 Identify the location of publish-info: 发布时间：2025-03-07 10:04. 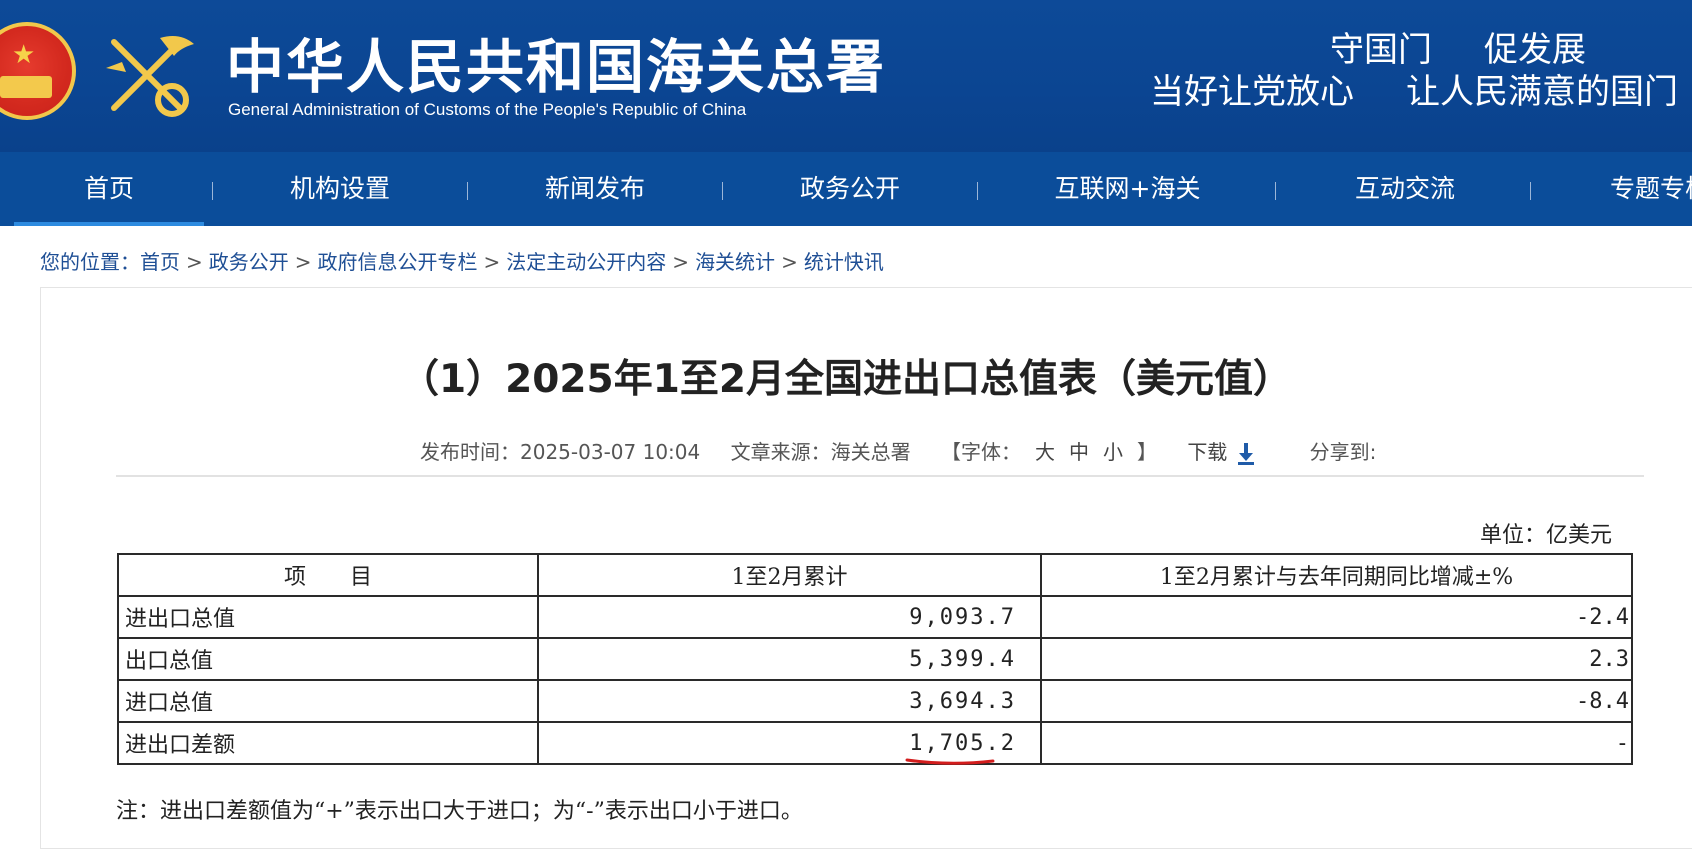
(560, 452).